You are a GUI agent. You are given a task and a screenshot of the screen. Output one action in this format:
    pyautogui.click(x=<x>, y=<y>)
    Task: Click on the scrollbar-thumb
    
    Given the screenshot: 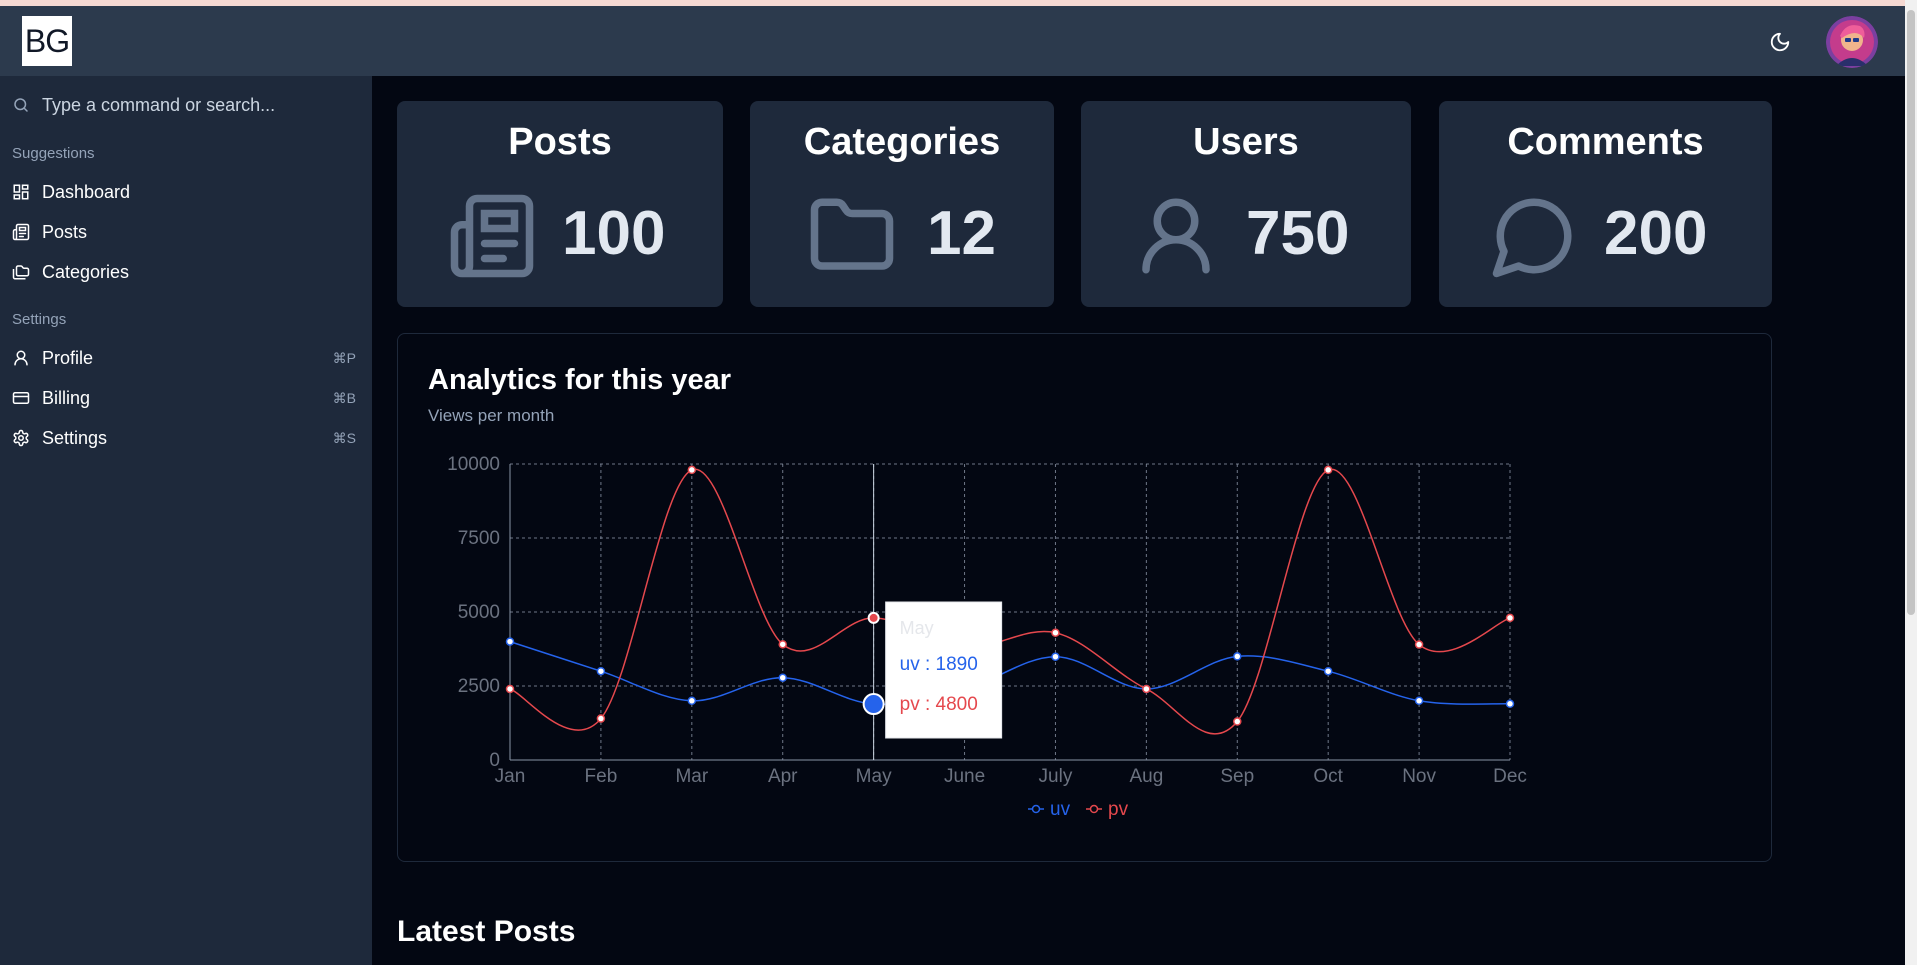 What is the action you would take?
    pyautogui.click(x=1911, y=312)
    